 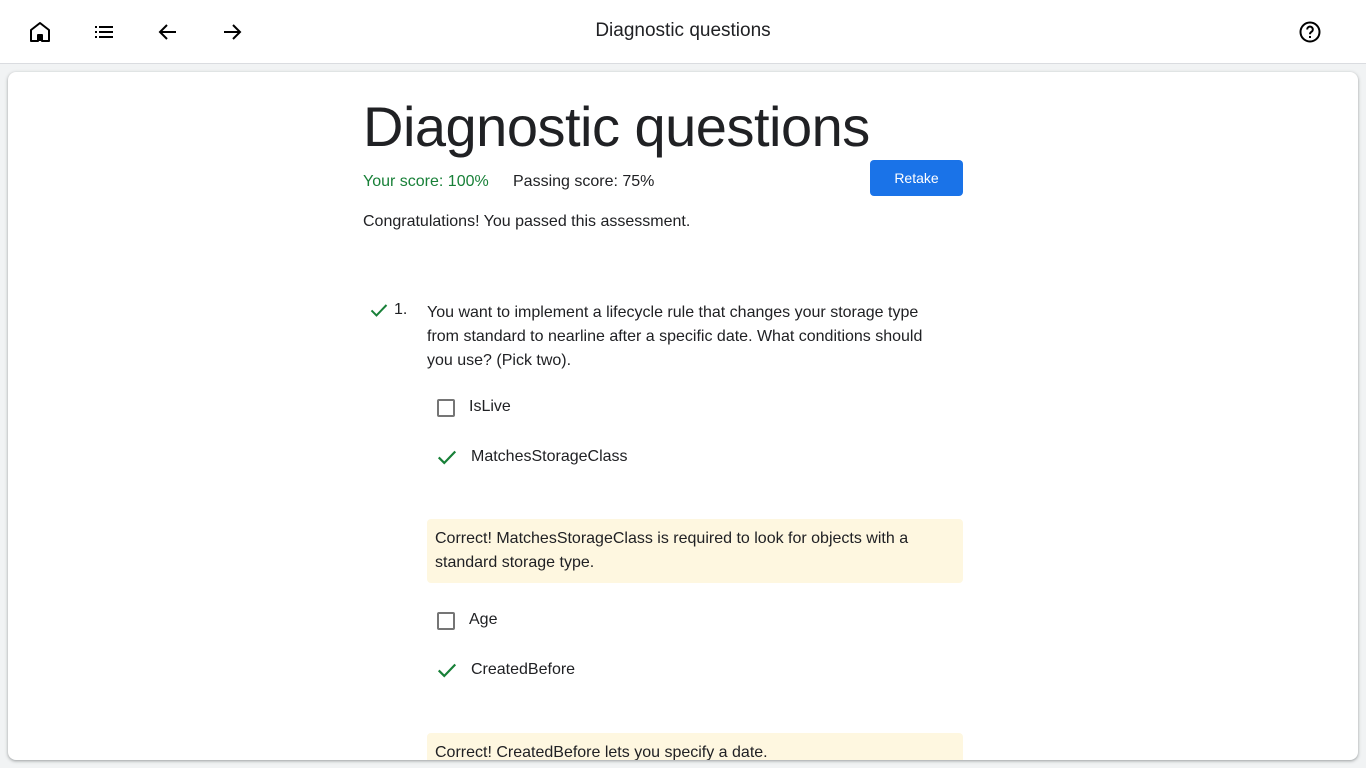 I want to click on help-button, so click(x=1310, y=32).